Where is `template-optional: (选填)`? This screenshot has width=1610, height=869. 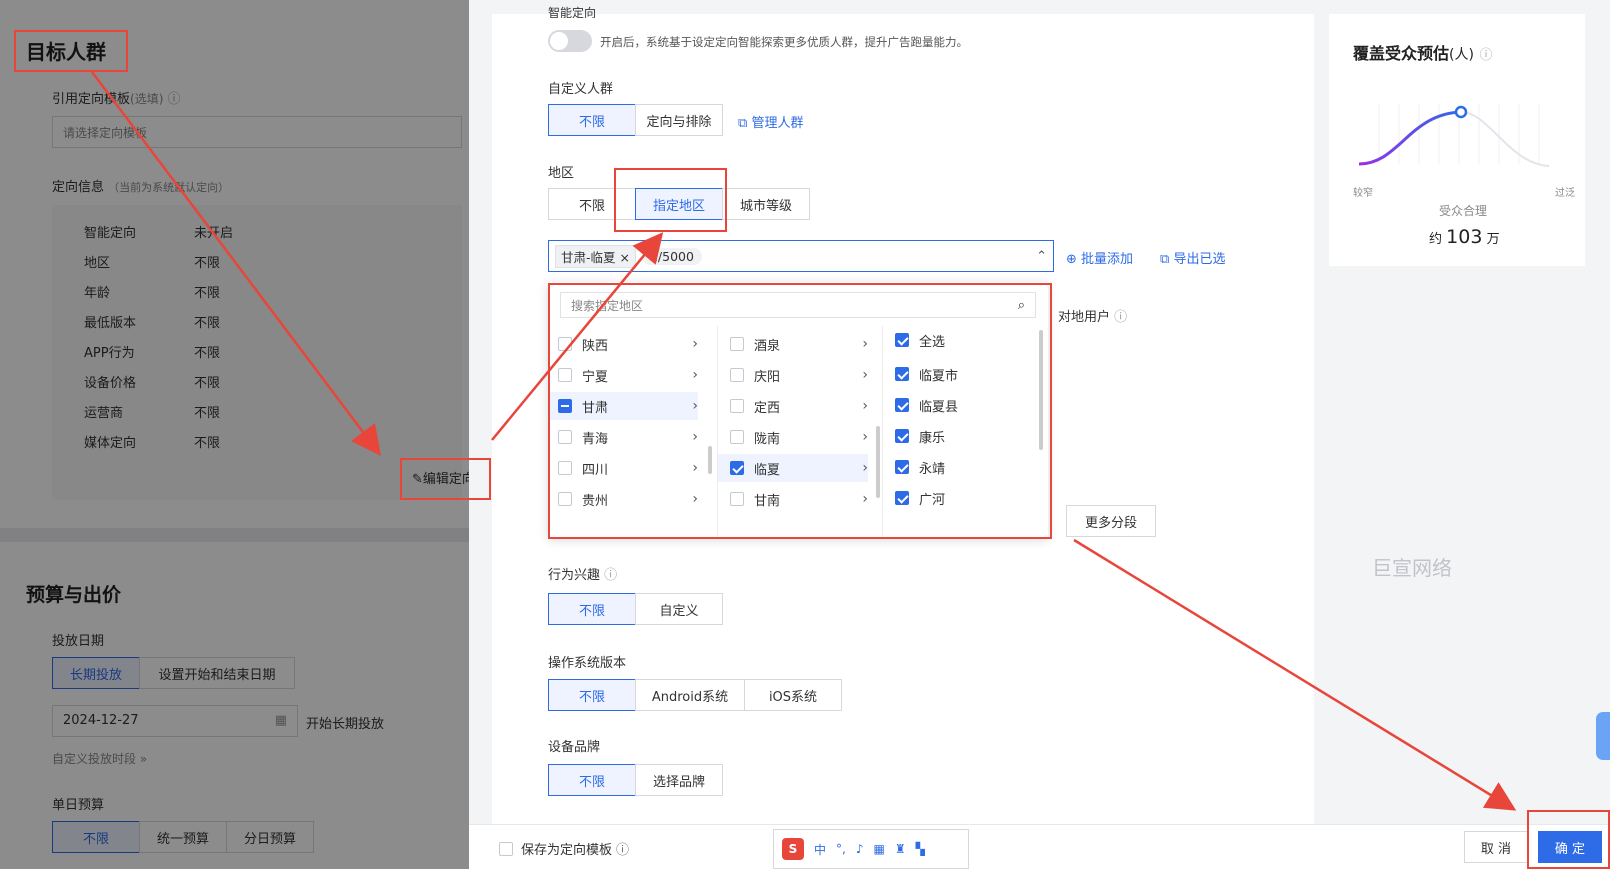 template-optional: (选填) is located at coordinates (147, 99).